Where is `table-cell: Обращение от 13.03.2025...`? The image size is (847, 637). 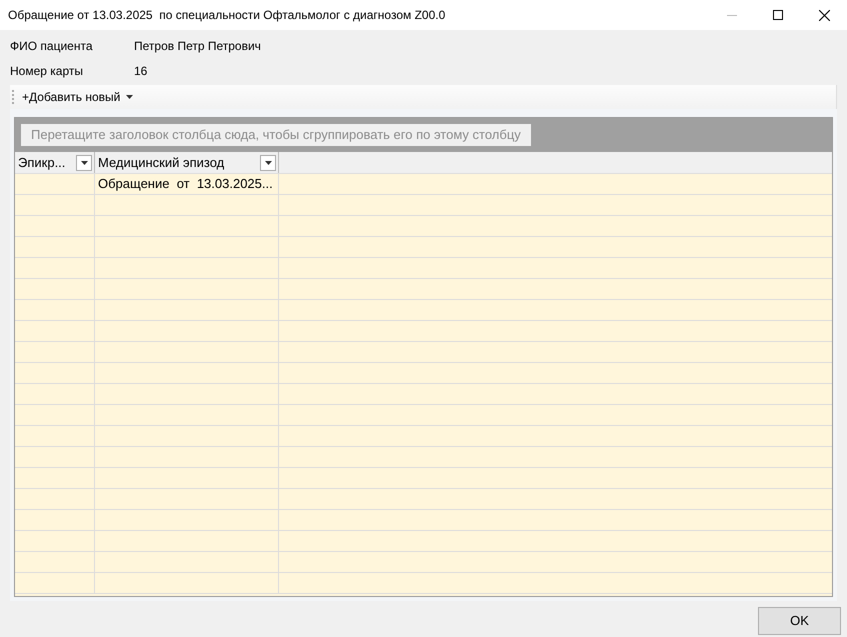
table-cell: Обращение от 13.03.2025... is located at coordinates (187, 184).